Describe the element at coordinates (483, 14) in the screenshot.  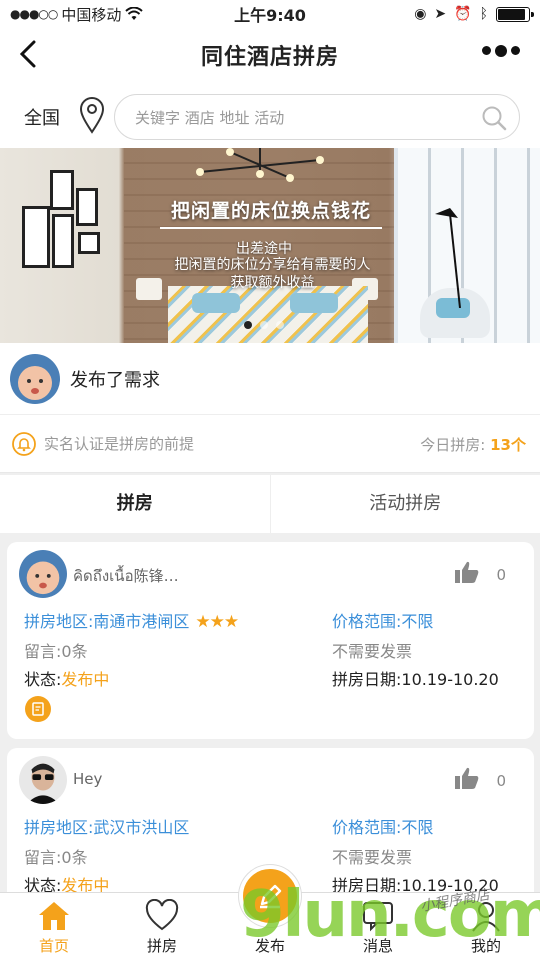
I see `bluetooth-icon: ᛒ` at that location.